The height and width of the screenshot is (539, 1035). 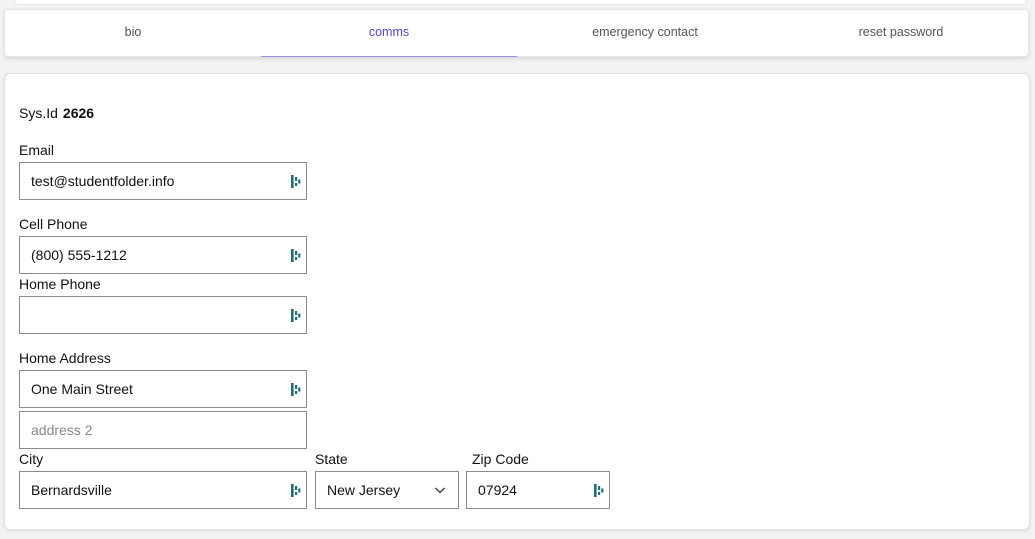 I want to click on zip-field, so click(x=538, y=490).